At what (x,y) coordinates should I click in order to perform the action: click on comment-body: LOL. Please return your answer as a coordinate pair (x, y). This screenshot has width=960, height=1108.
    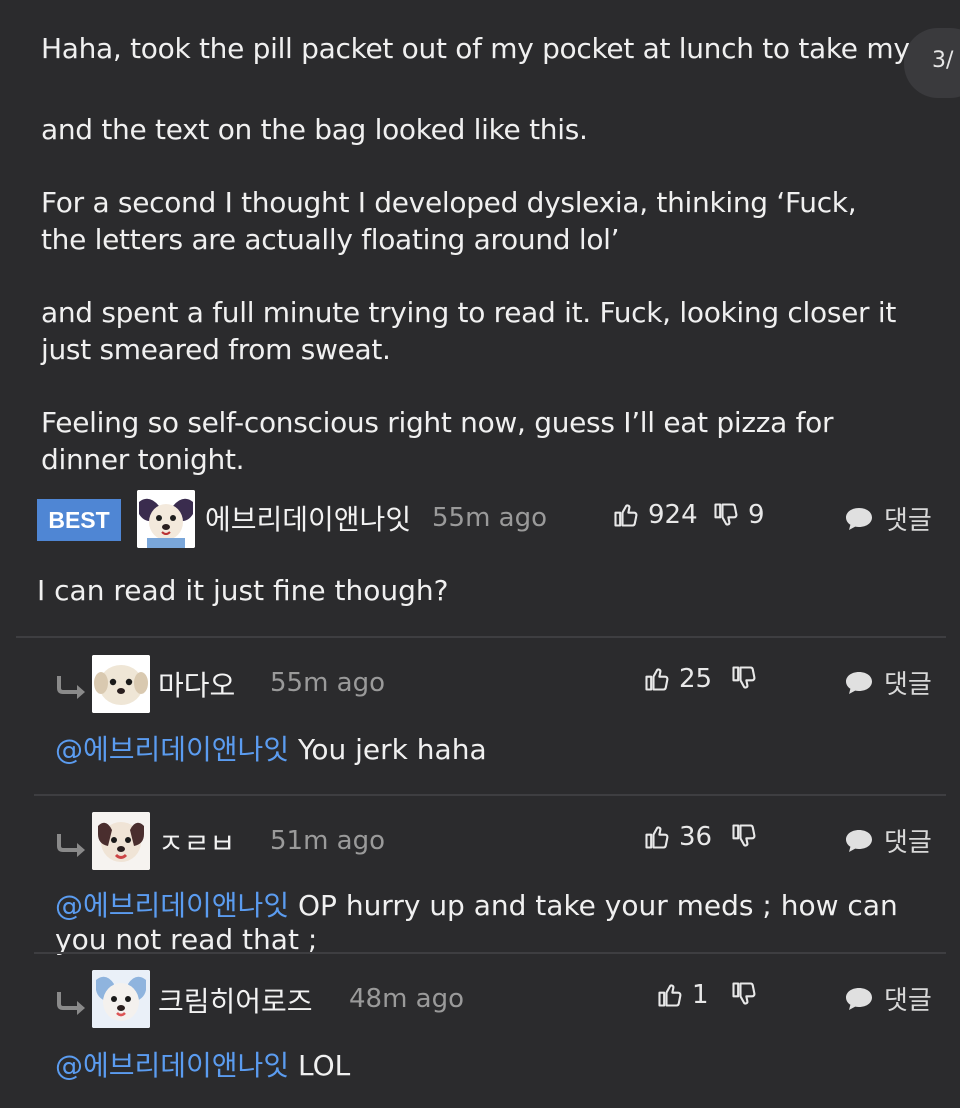
    Looking at the image, I should click on (320, 1065).